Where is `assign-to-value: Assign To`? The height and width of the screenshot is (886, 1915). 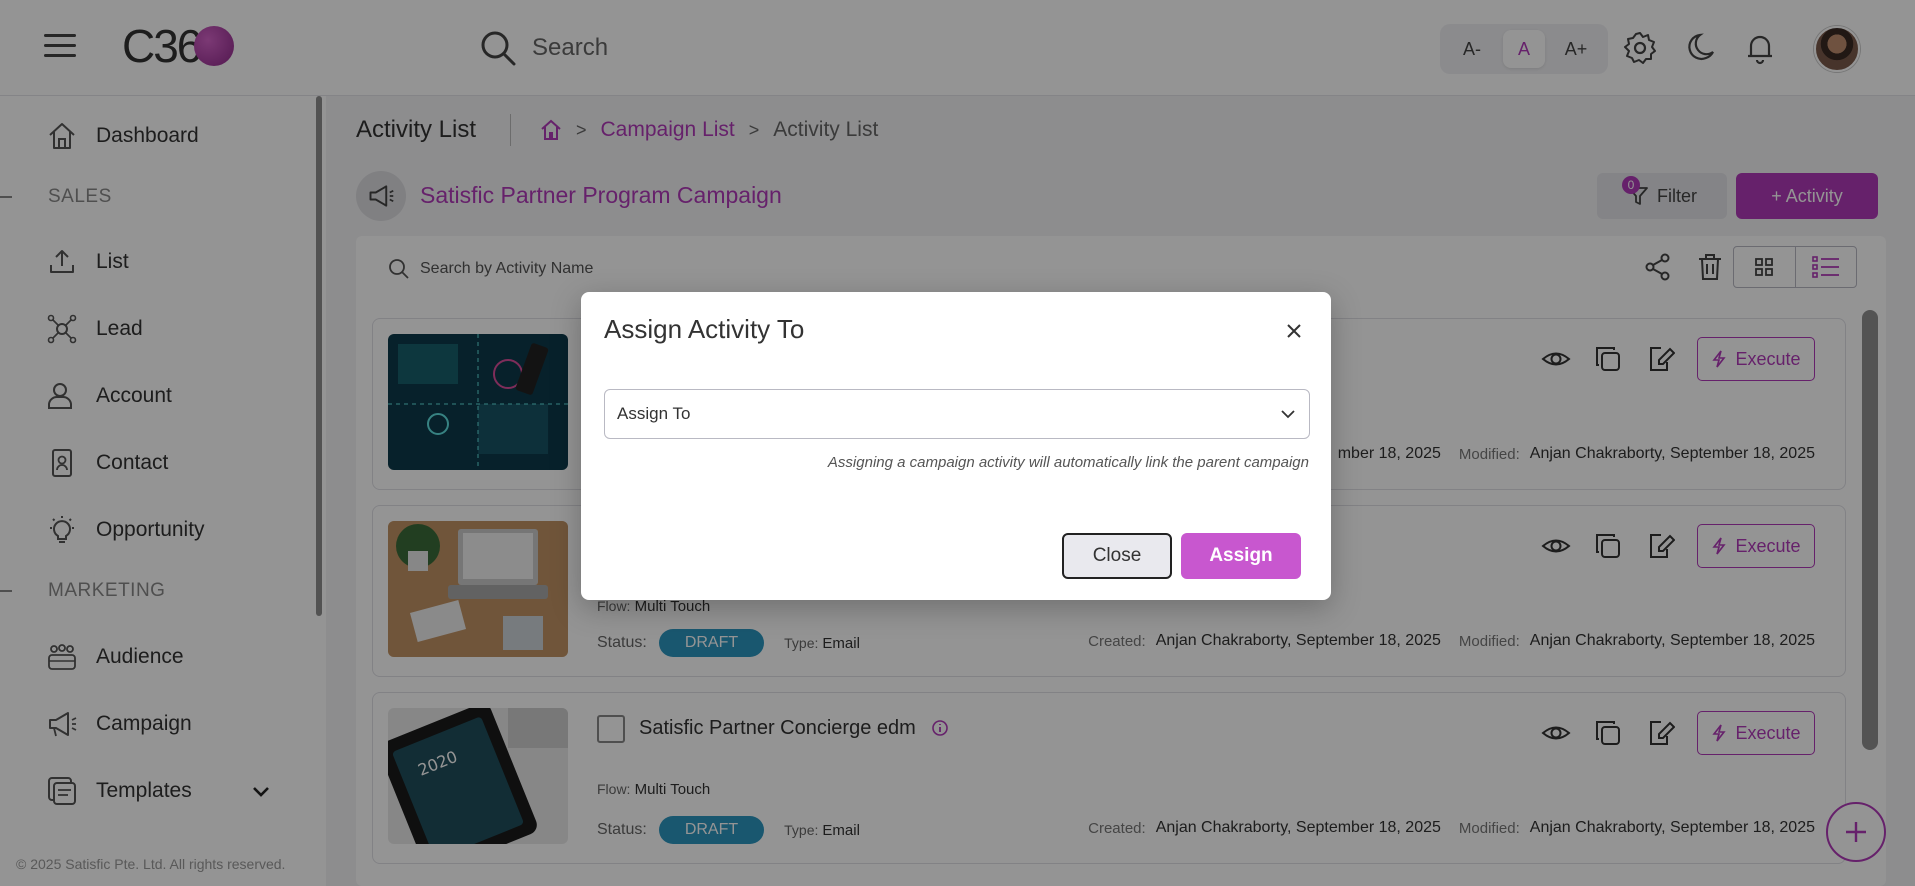
assign-to-value: Assign To is located at coordinates (654, 413).